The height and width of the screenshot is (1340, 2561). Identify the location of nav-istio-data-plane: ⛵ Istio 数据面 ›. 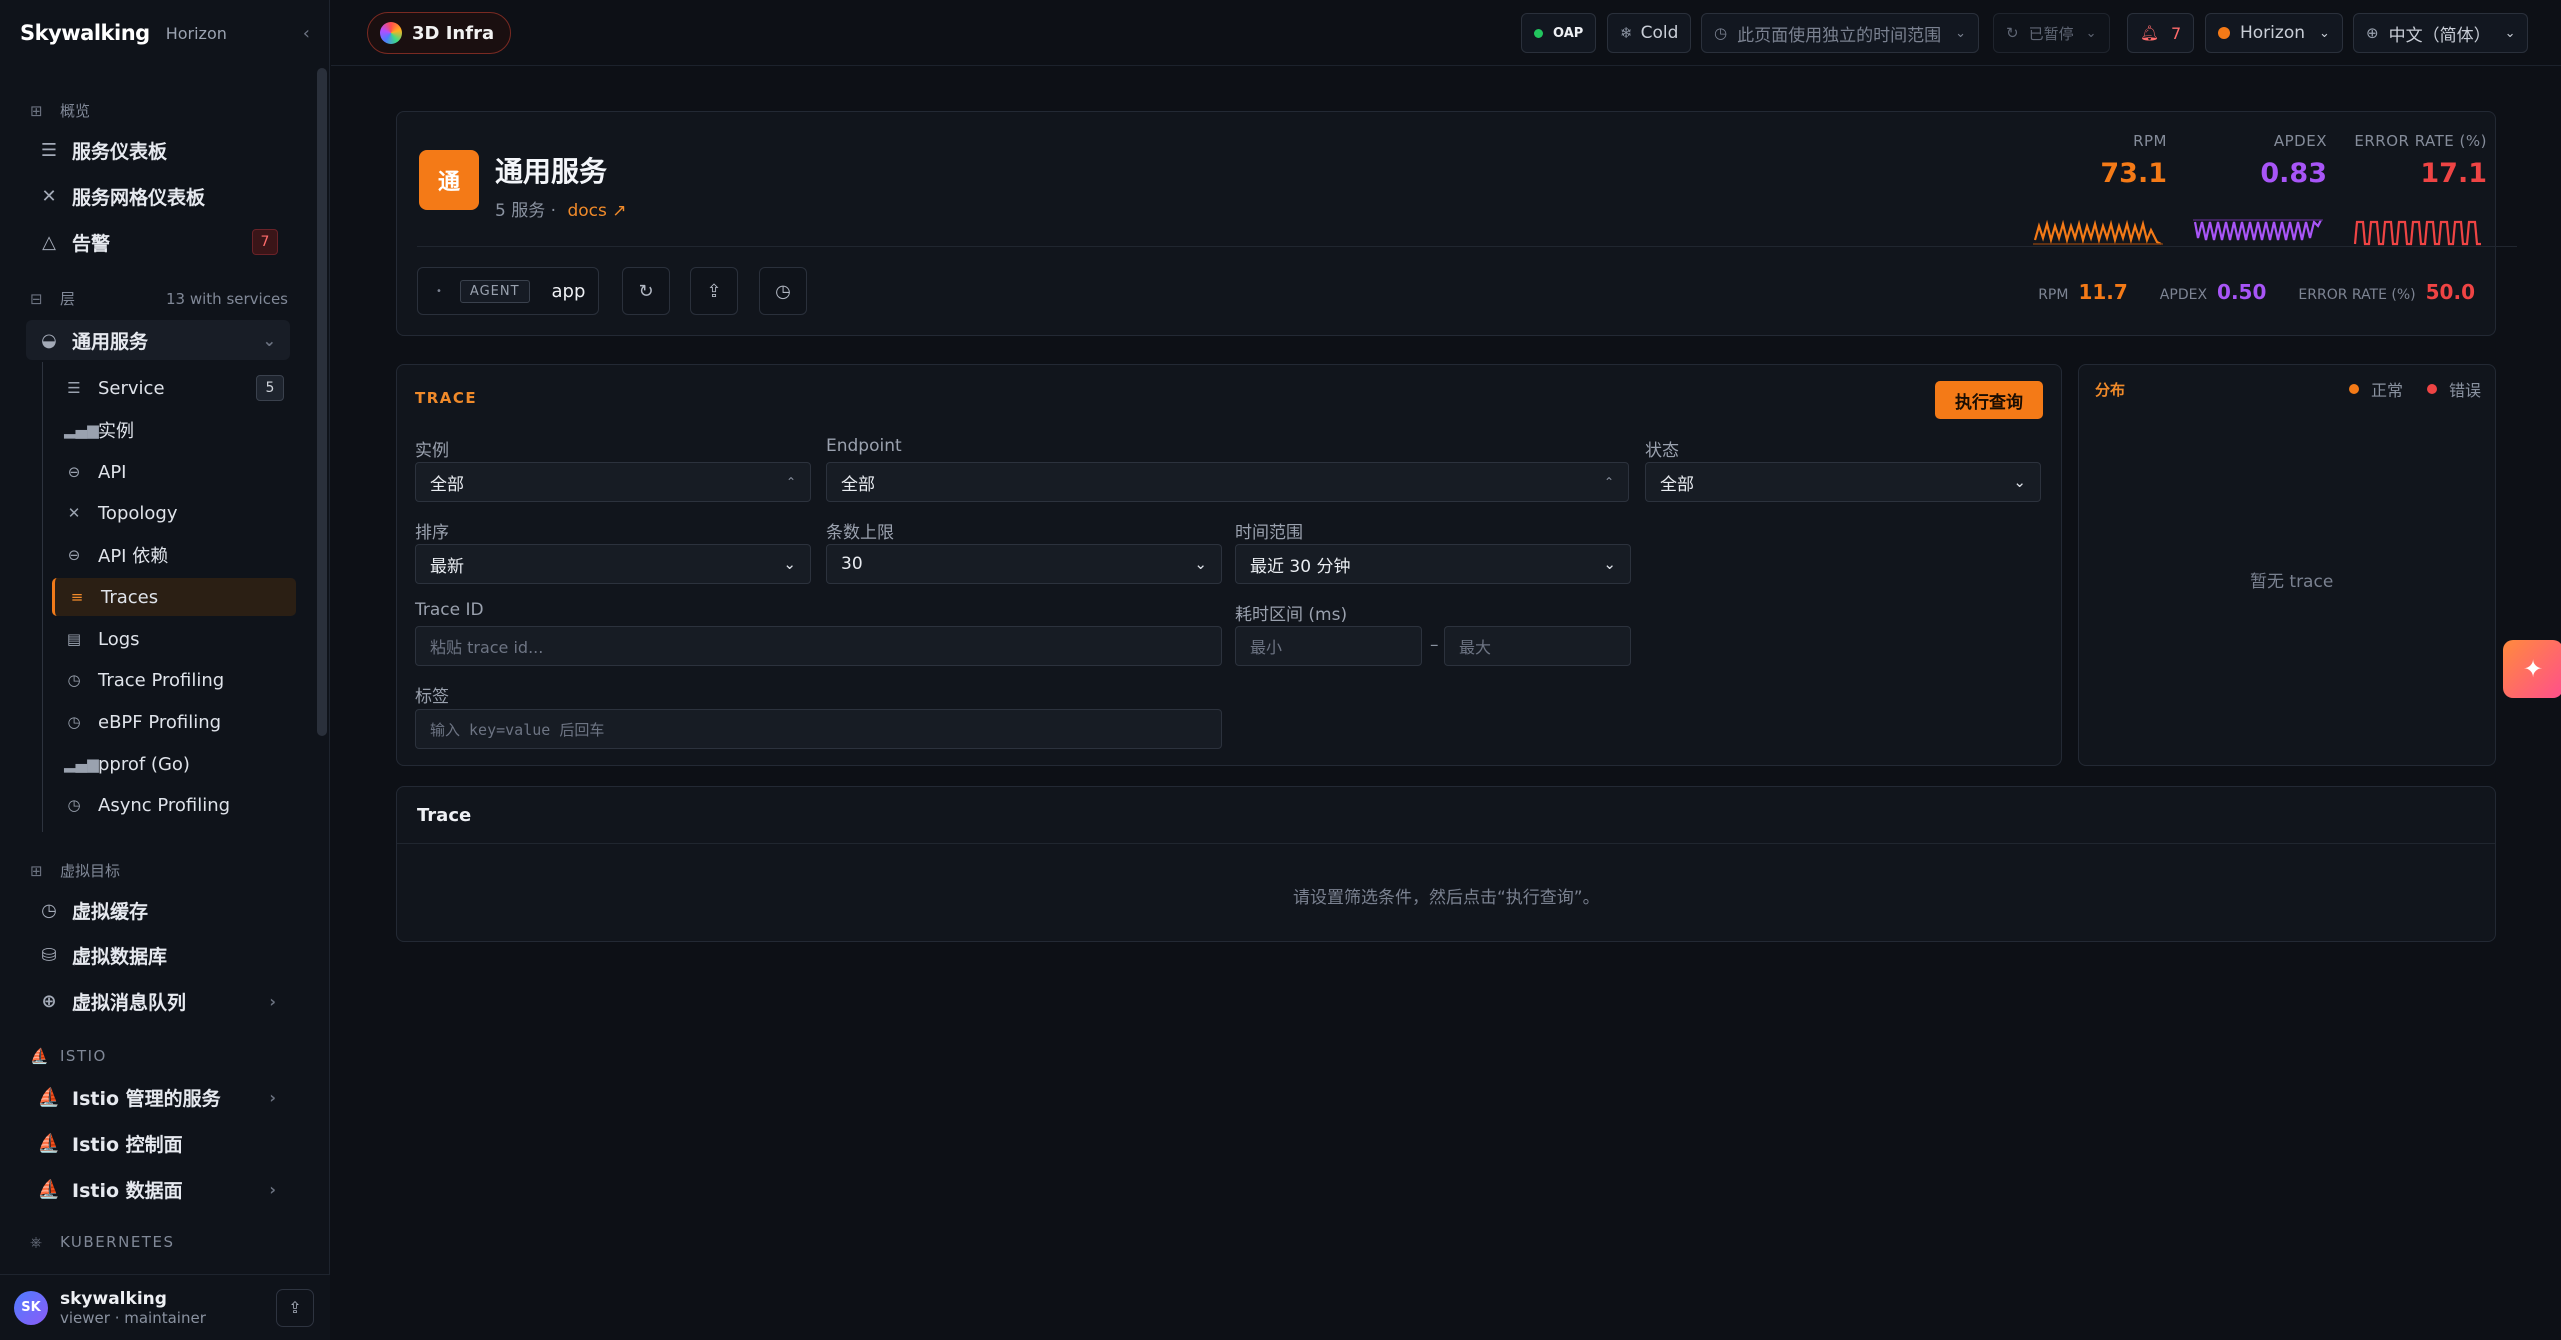
(158, 1189).